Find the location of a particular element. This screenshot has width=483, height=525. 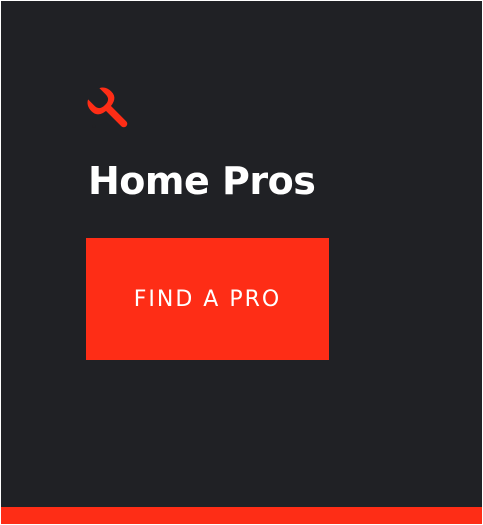

wrench-icon is located at coordinates (107, 107).